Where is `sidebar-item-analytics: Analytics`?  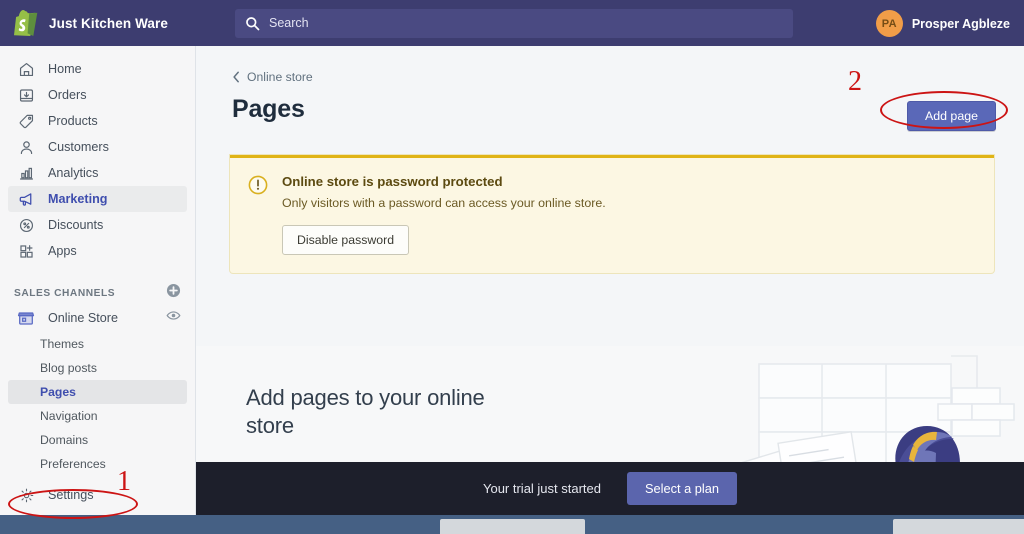
sidebar-item-analytics: Analytics is located at coordinates (97, 173).